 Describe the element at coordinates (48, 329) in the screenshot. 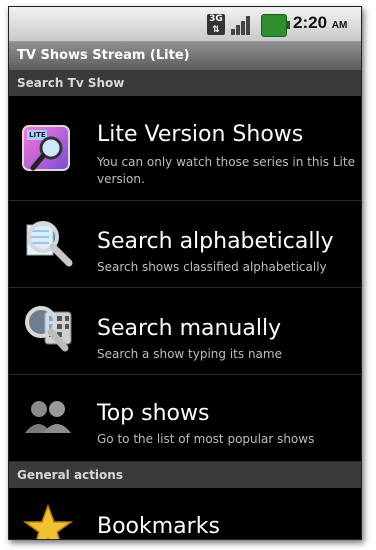

I see `keyboard-search-icon` at that location.